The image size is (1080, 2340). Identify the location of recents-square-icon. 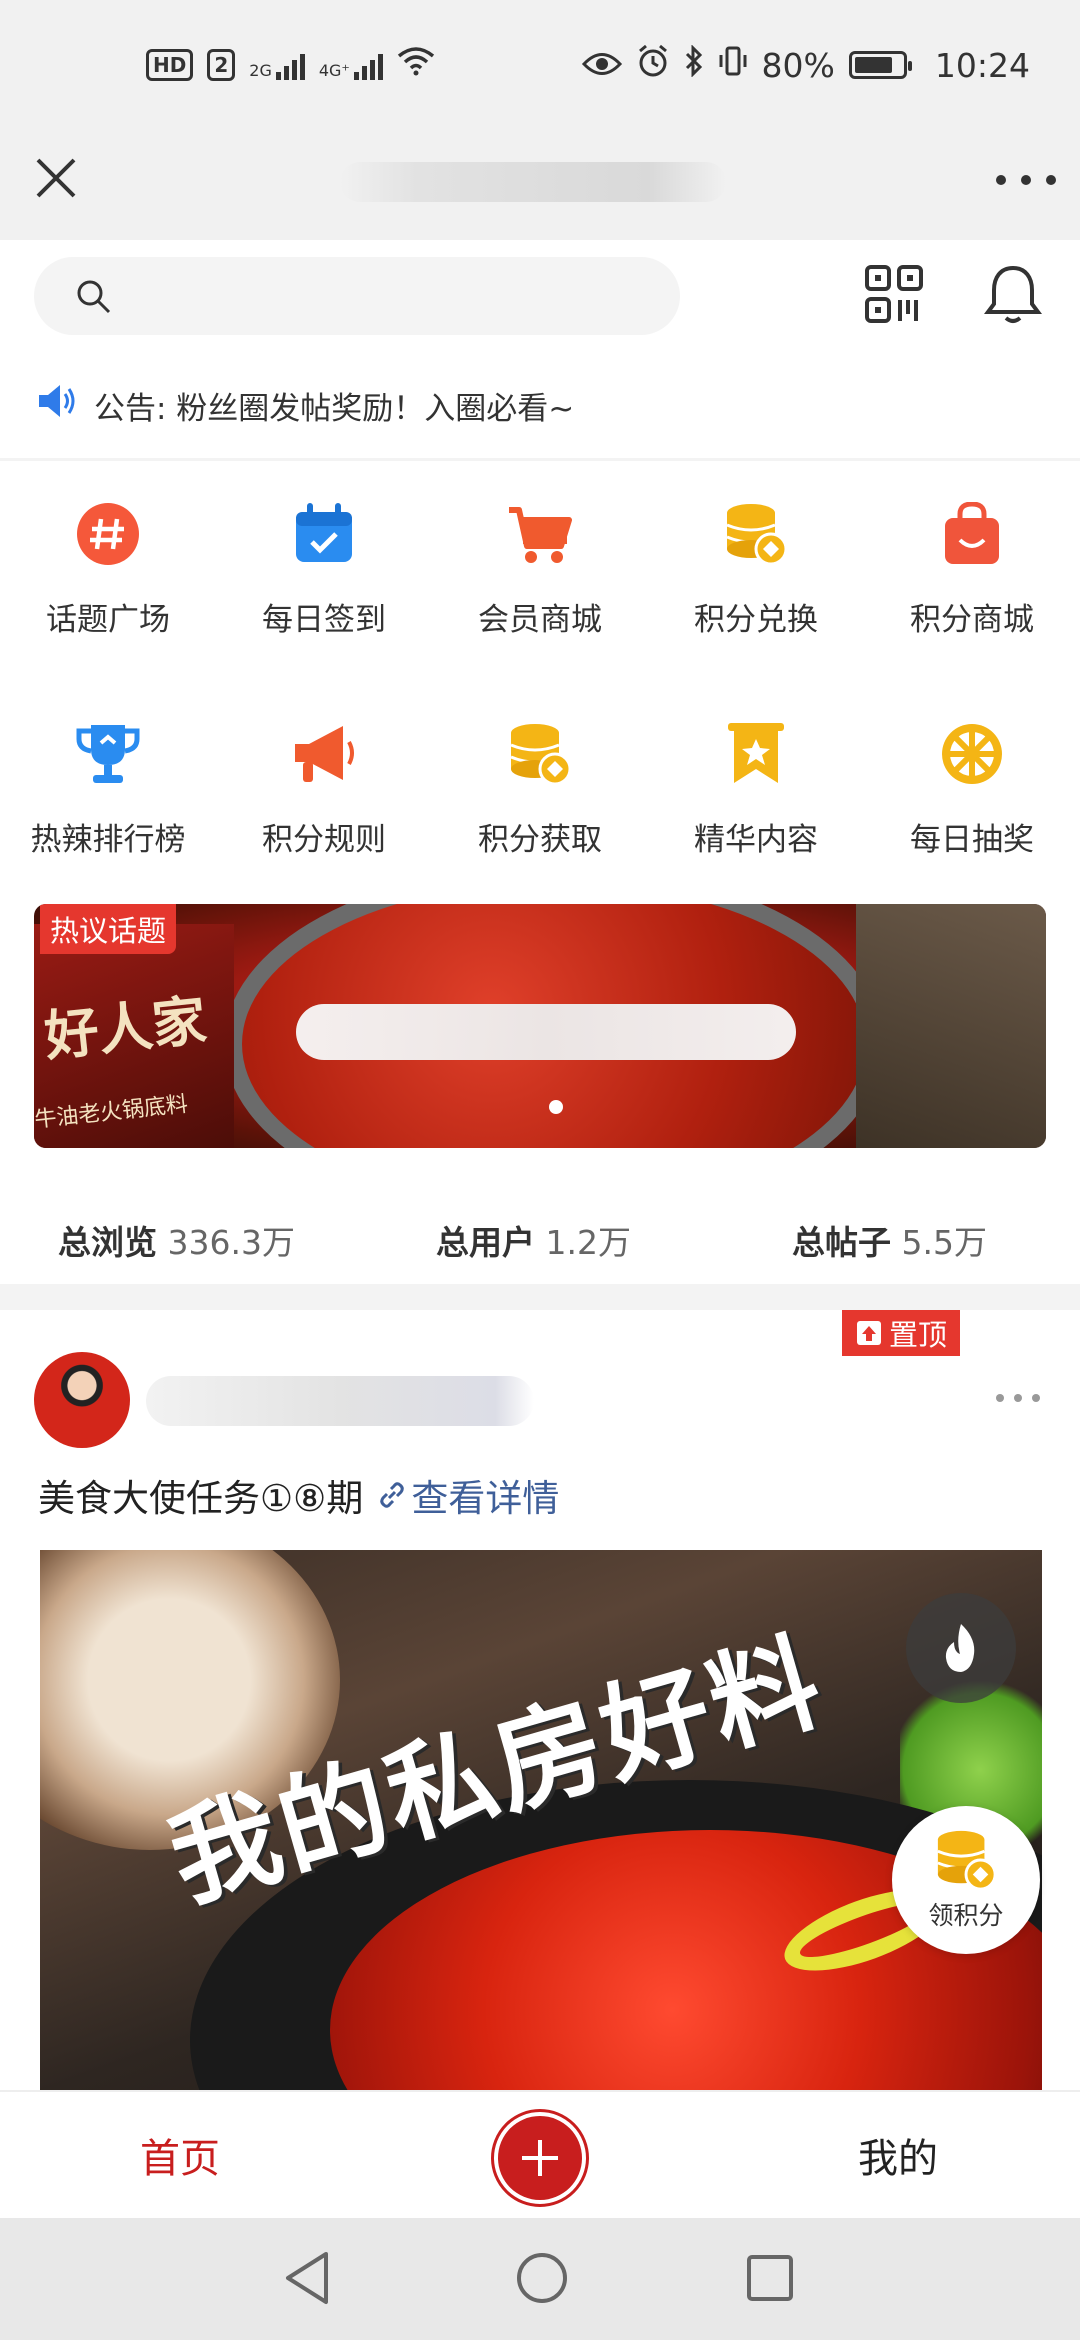
(770, 2278).